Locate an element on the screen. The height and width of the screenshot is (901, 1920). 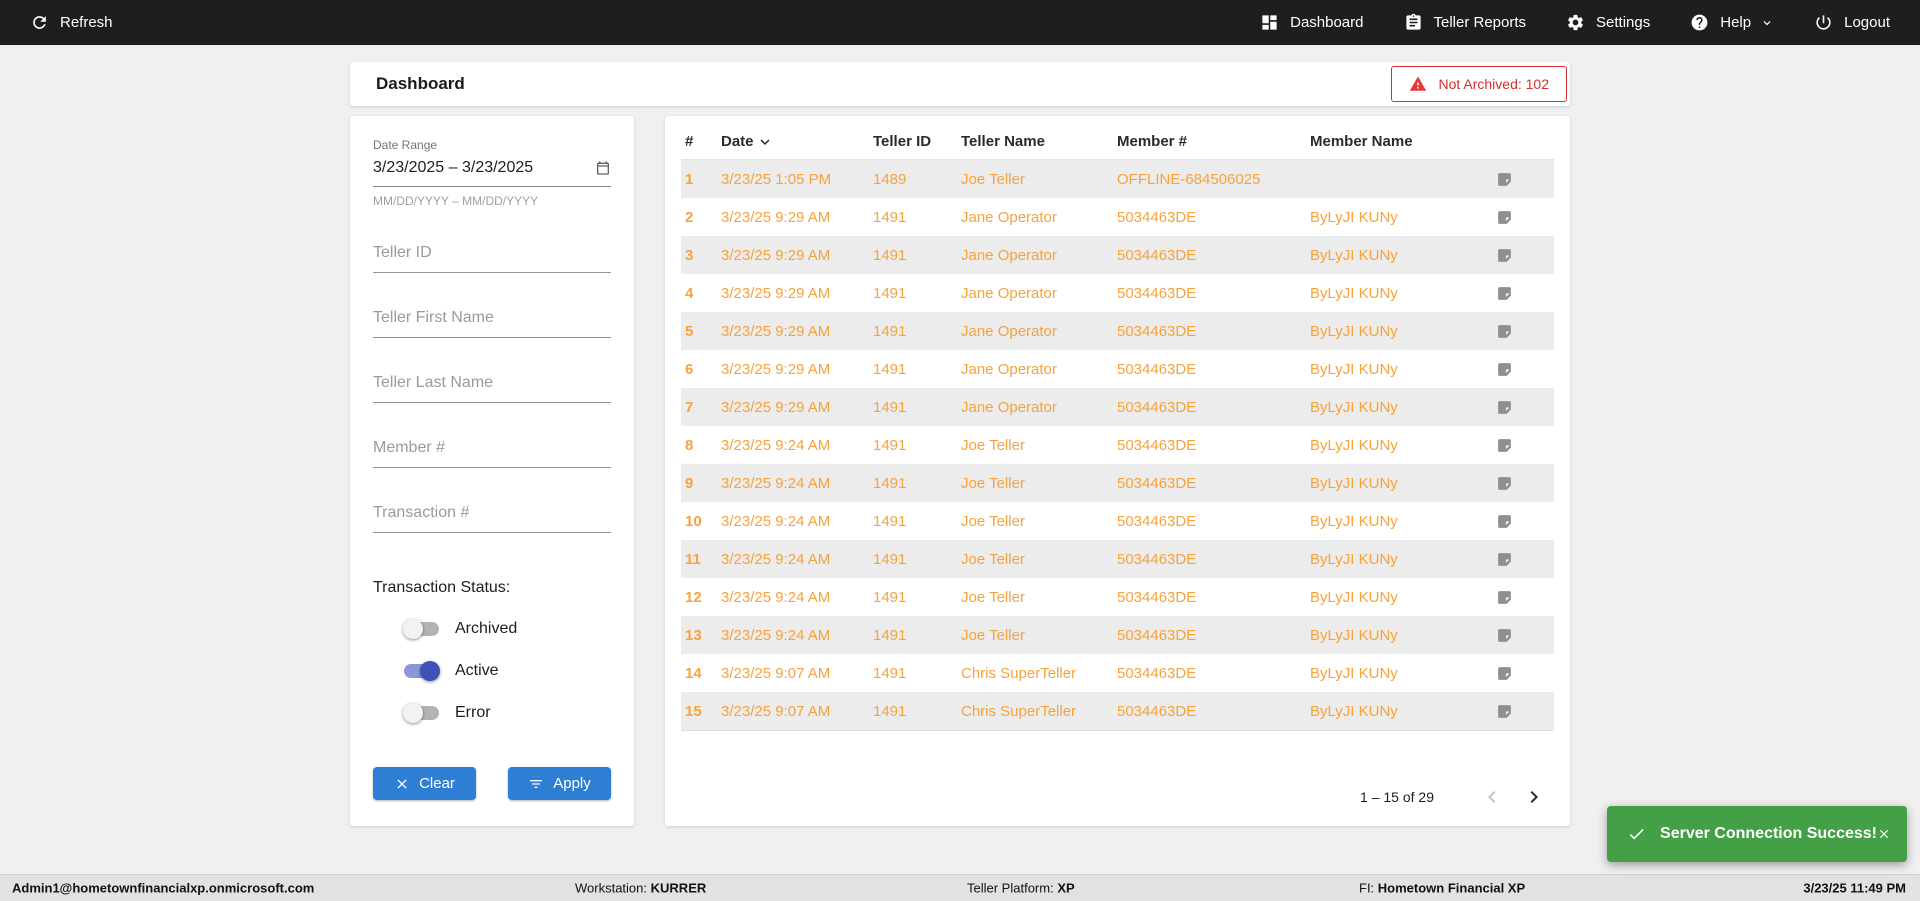
refresh-label: Refresh is located at coordinates (86, 22).